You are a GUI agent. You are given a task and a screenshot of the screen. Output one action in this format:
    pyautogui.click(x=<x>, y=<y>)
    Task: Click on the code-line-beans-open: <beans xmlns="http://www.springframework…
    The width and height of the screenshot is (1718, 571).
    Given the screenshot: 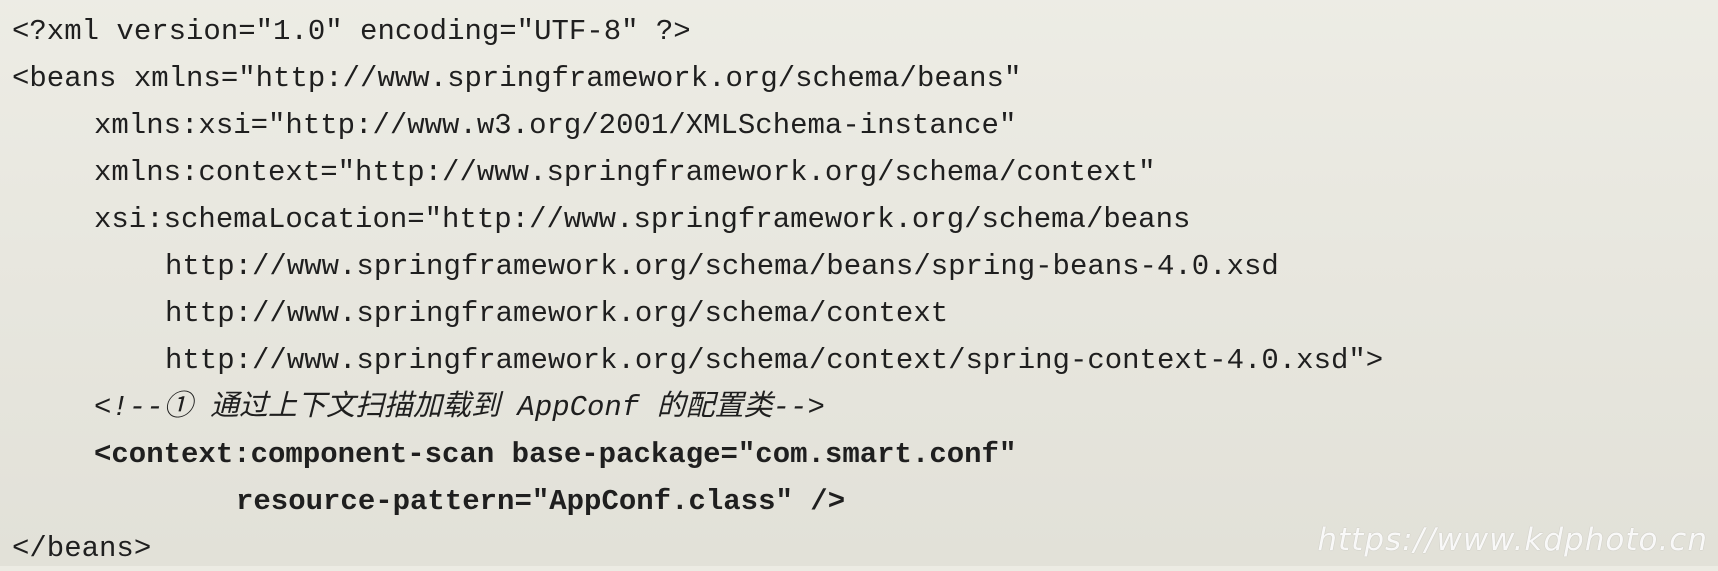 What is the action you would take?
    pyautogui.click(x=517, y=78)
    